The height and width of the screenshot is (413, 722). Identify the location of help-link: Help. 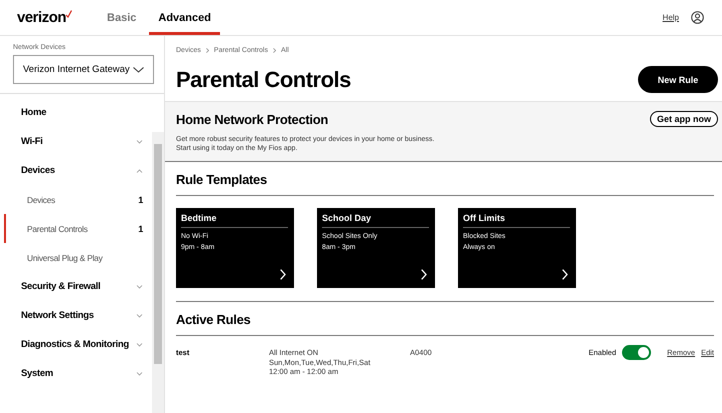
(670, 17).